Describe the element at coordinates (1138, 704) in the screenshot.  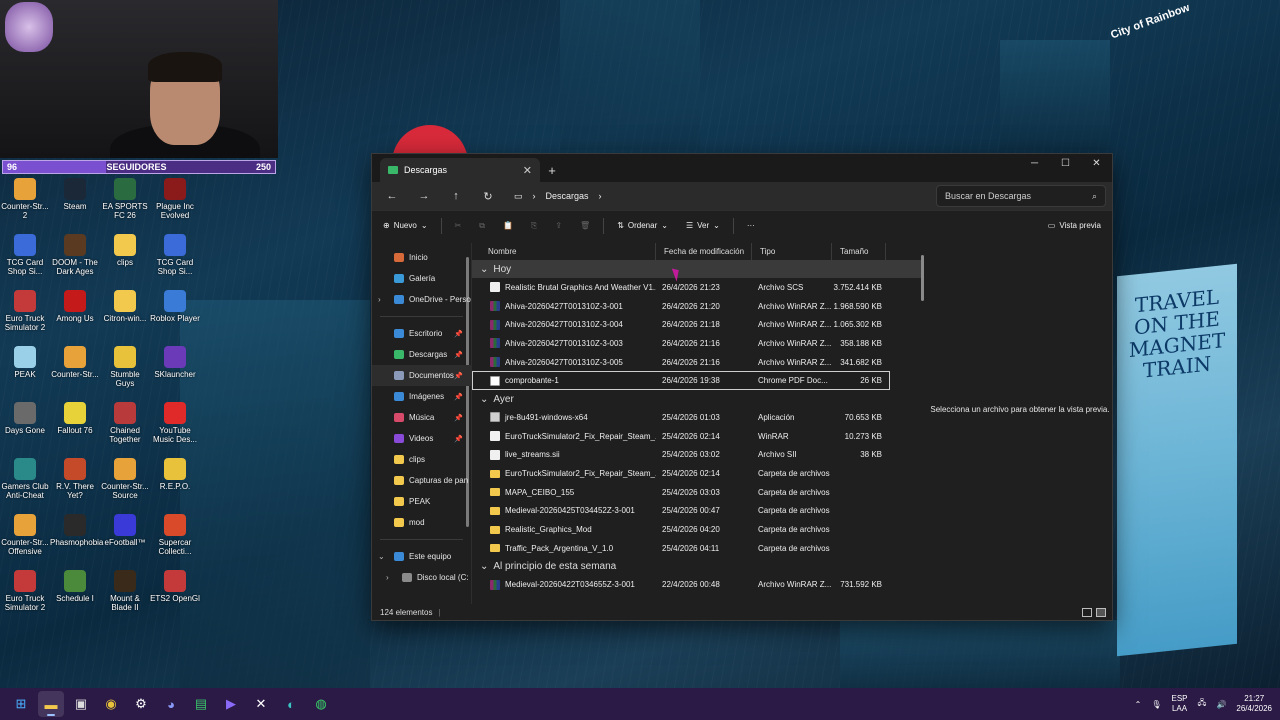
I see `chevron-up-icon: ⌃` at that location.